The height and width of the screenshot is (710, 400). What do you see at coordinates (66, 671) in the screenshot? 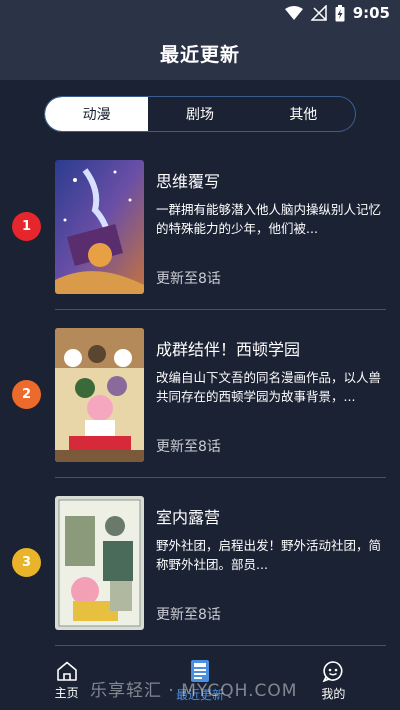
I see `home-icon` at bounding box center [66, 671].